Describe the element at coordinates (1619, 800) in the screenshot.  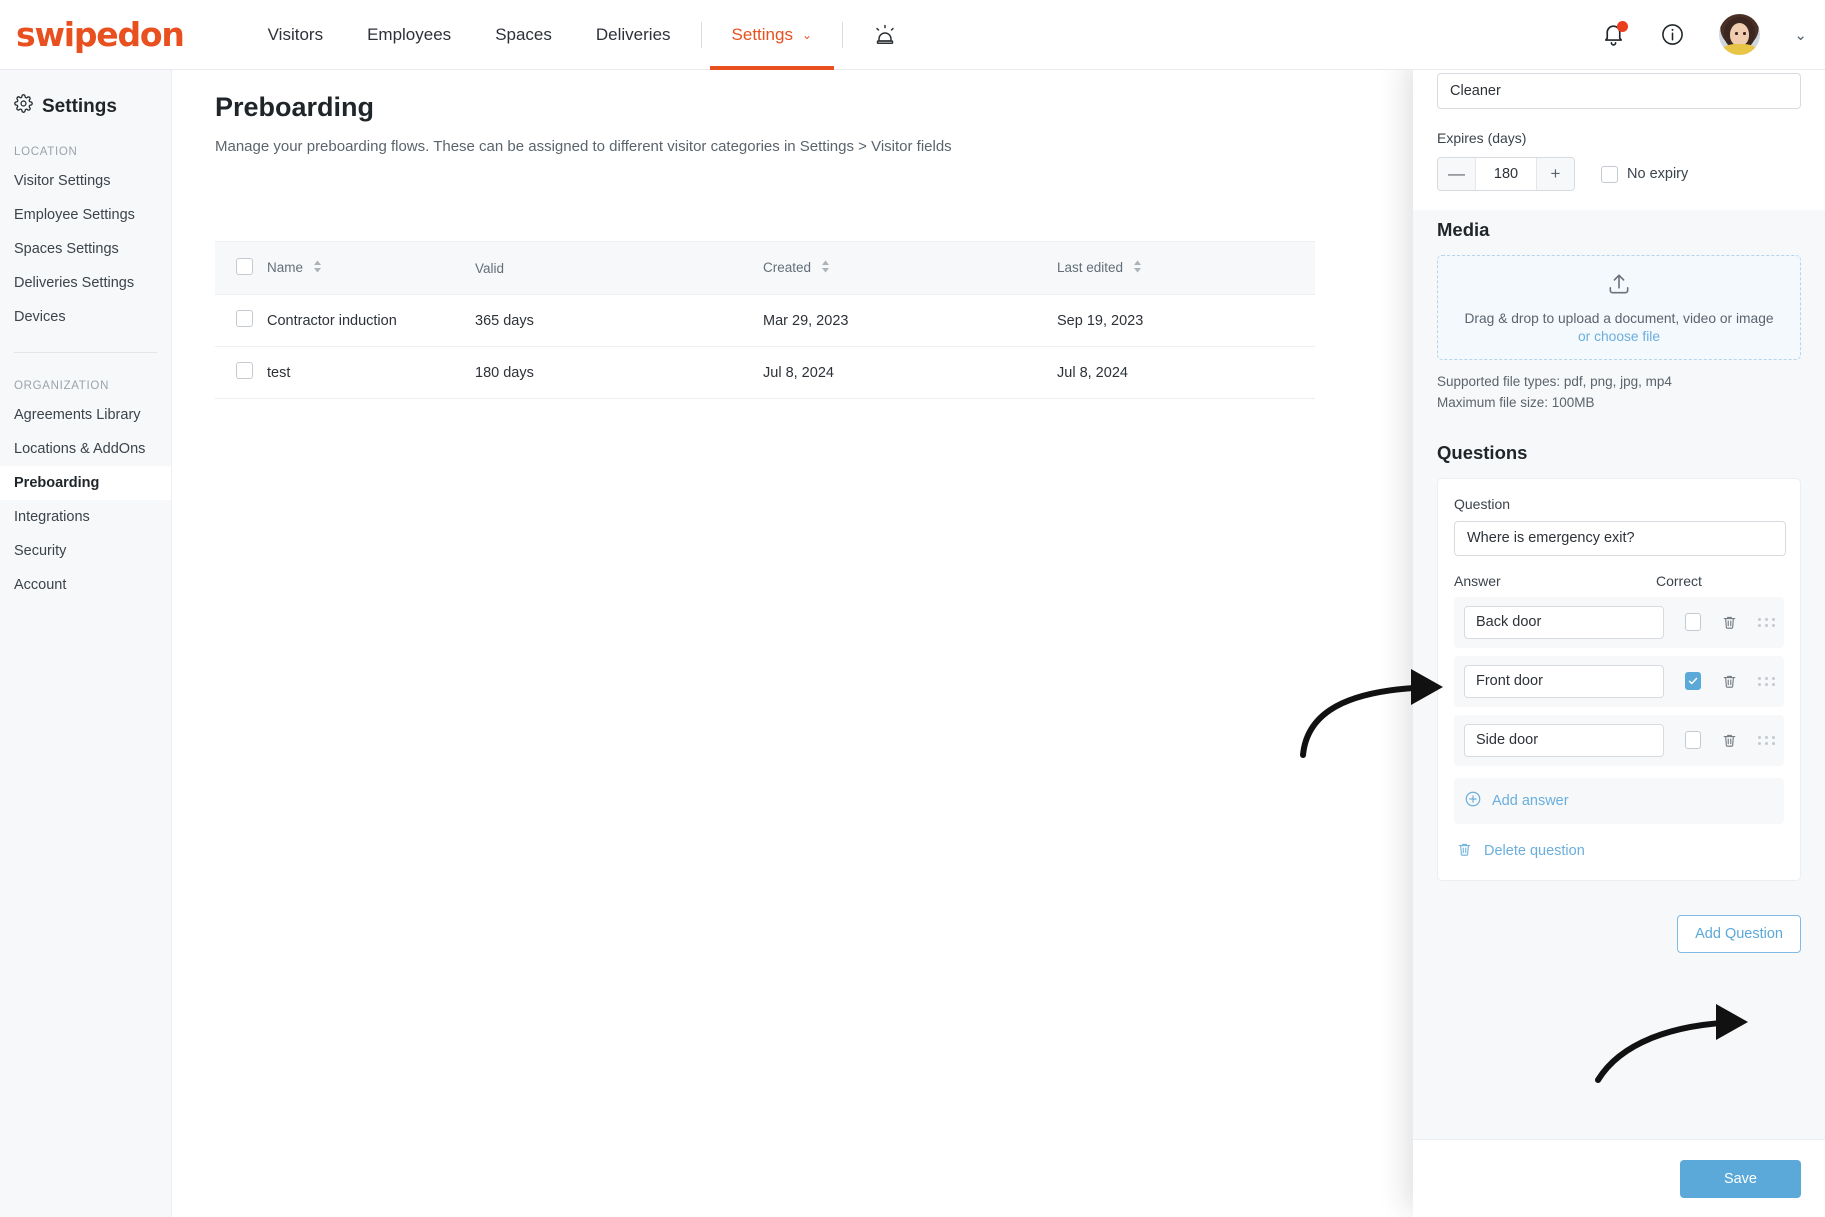
I see `add-answer-button: Add answer` at that location.